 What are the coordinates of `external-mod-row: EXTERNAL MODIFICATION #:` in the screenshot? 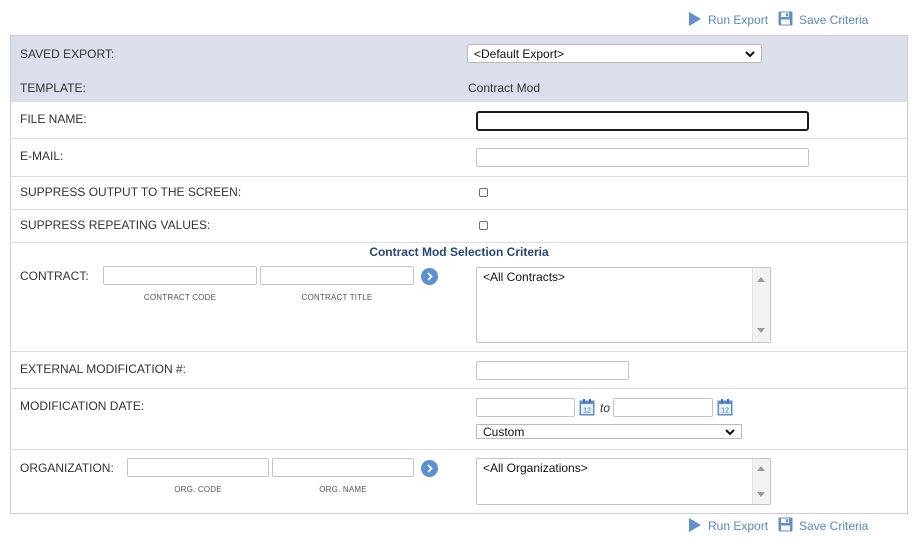 It's located at (459, 370).